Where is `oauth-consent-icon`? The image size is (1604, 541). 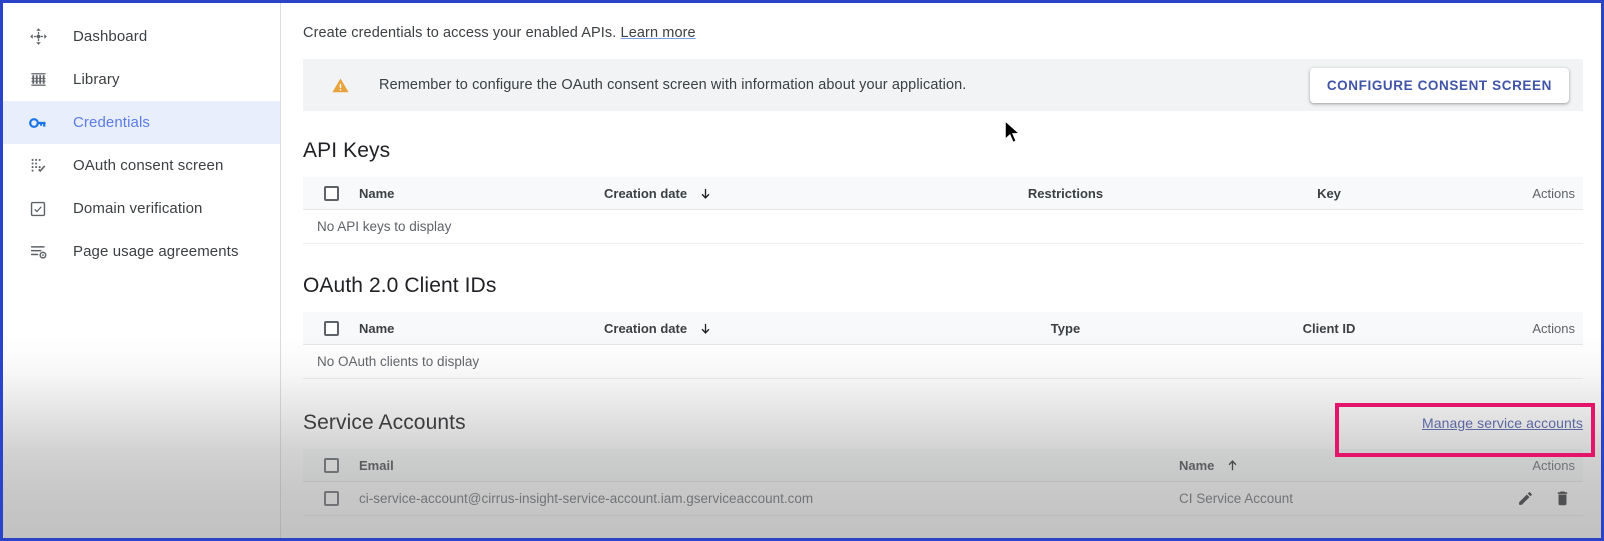 oauth-consent-icon is located at coordinates (38, 166).